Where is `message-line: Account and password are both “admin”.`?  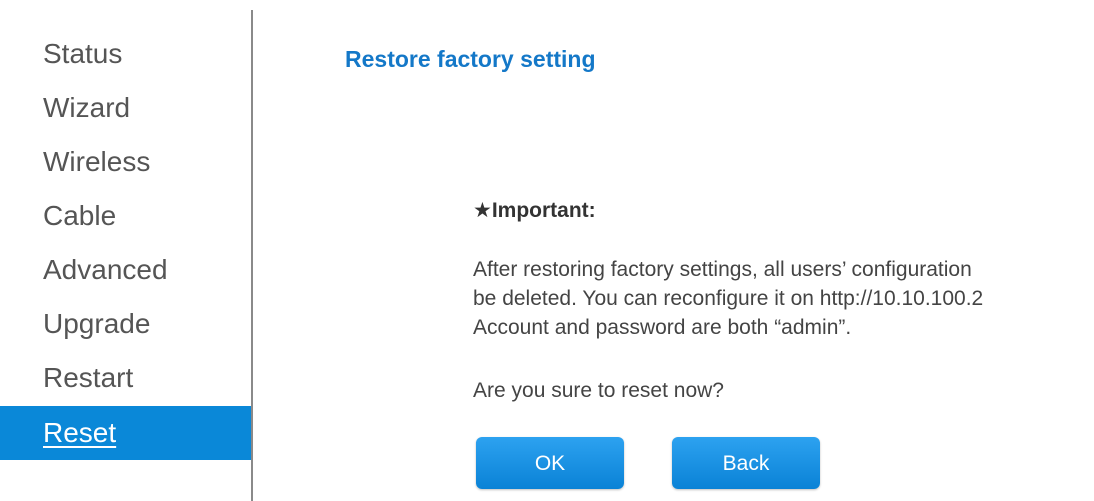
message-line: Account and password are both “admin”. is located at coordinates (662, 327).